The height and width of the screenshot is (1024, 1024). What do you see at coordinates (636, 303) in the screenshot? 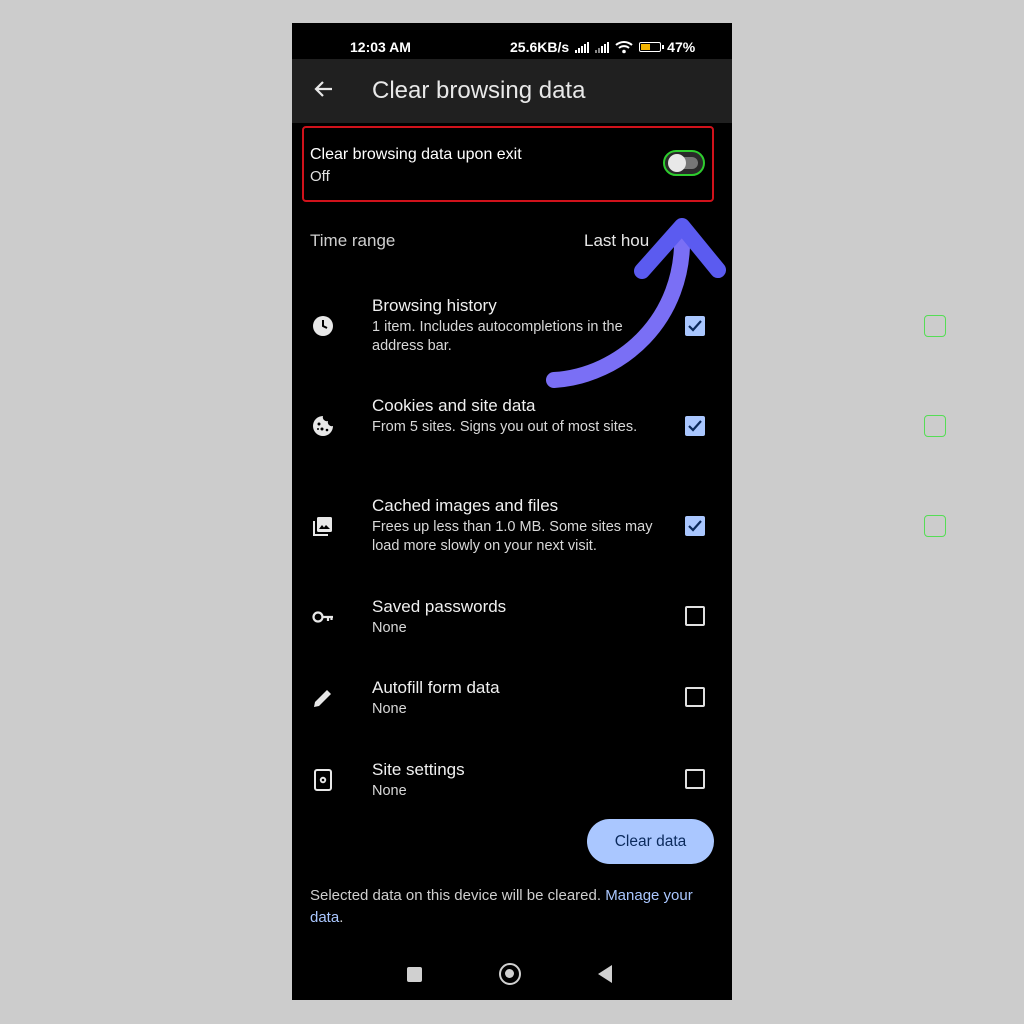
I see `annotation-arrow-icon` at bounding box center [636, 303].